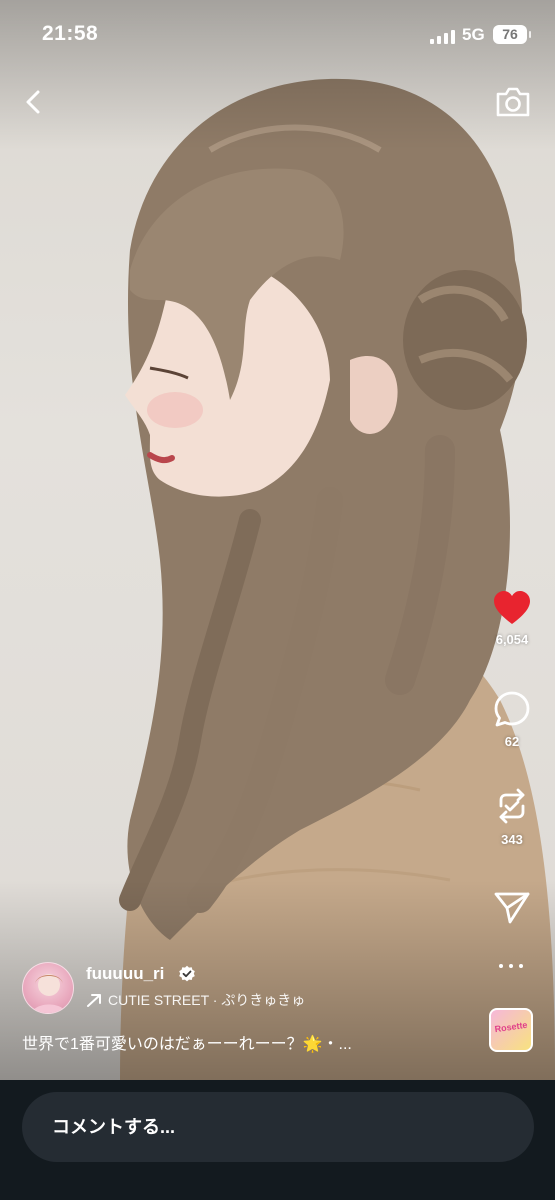 This screenshot has width=555, height=1200. I want to click on arrow-up-right-icon, so click(94, 1000).